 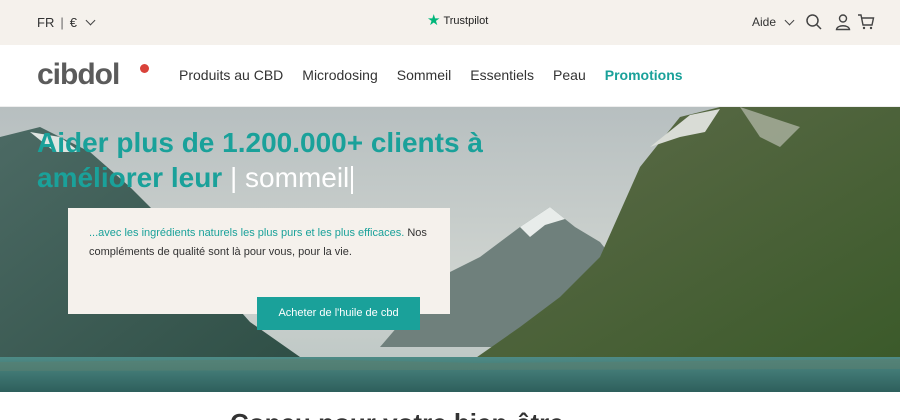 What do you see at coordinates (814, 22) in the screenshot?
I see `search-icon` at bounding box center [814, 22].